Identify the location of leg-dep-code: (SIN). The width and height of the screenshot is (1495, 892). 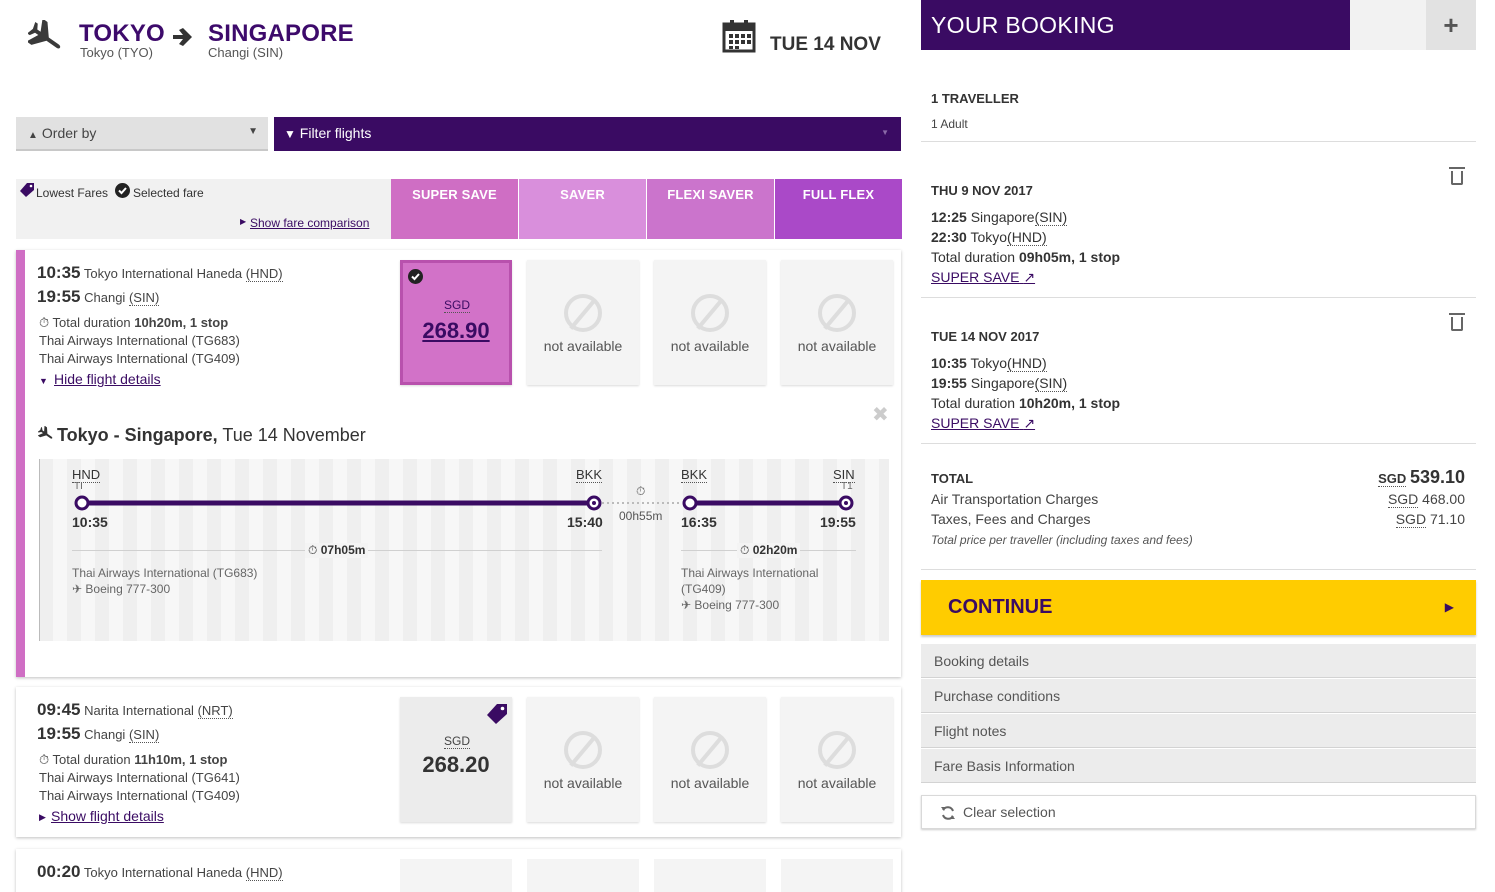
(1051, 217).